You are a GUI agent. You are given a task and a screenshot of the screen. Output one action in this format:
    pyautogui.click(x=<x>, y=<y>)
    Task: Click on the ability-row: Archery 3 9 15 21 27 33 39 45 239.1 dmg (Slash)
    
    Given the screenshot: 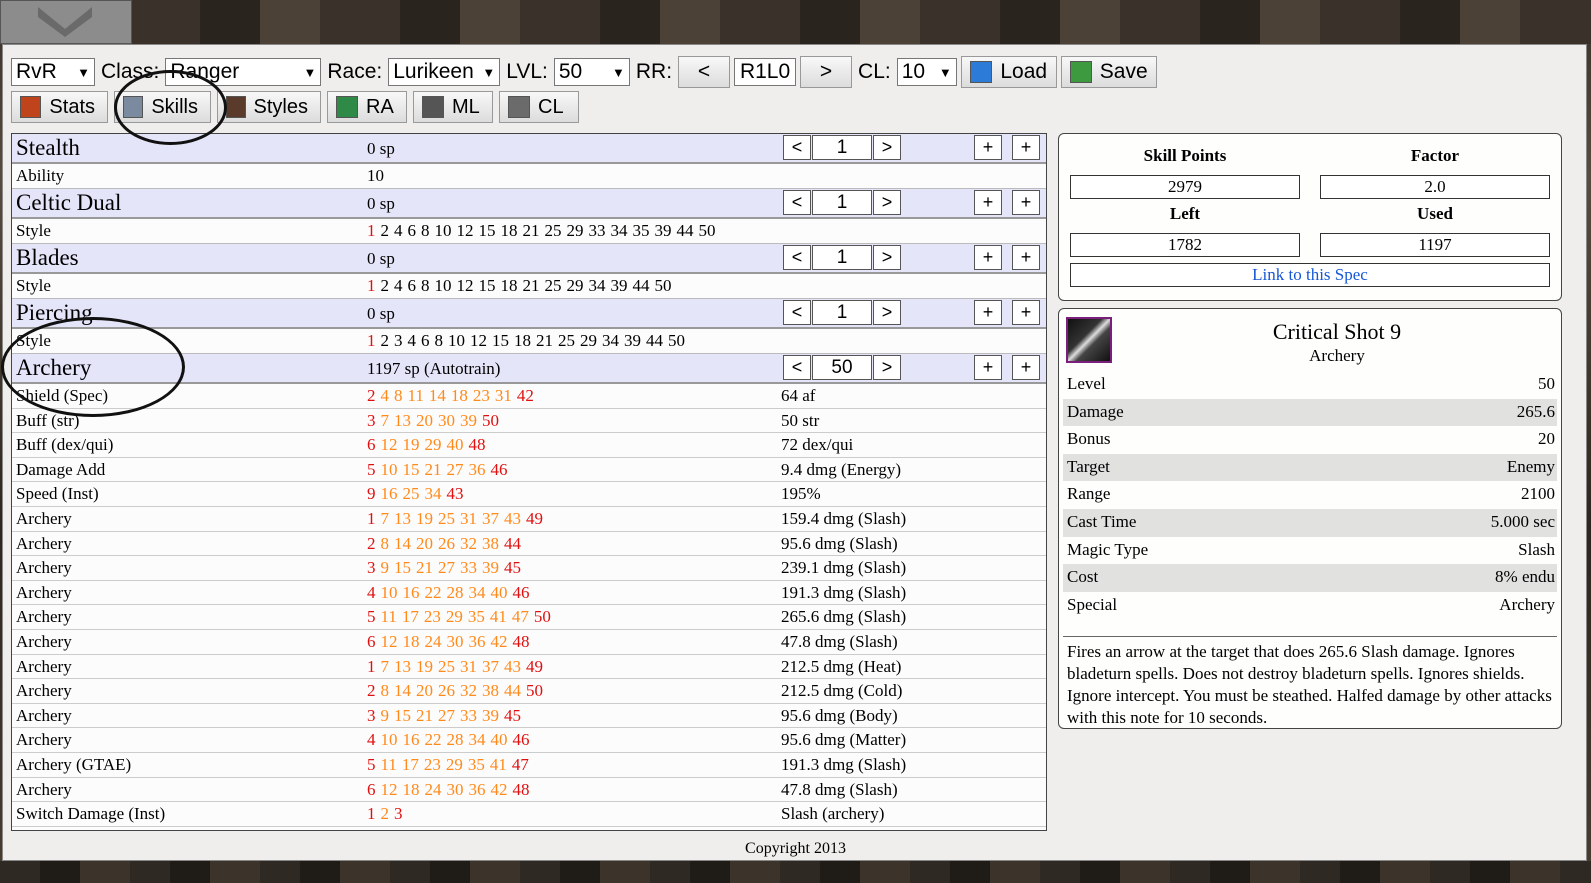 What is the action you would take?
    pyautogui.click(x=529, y=568)
    